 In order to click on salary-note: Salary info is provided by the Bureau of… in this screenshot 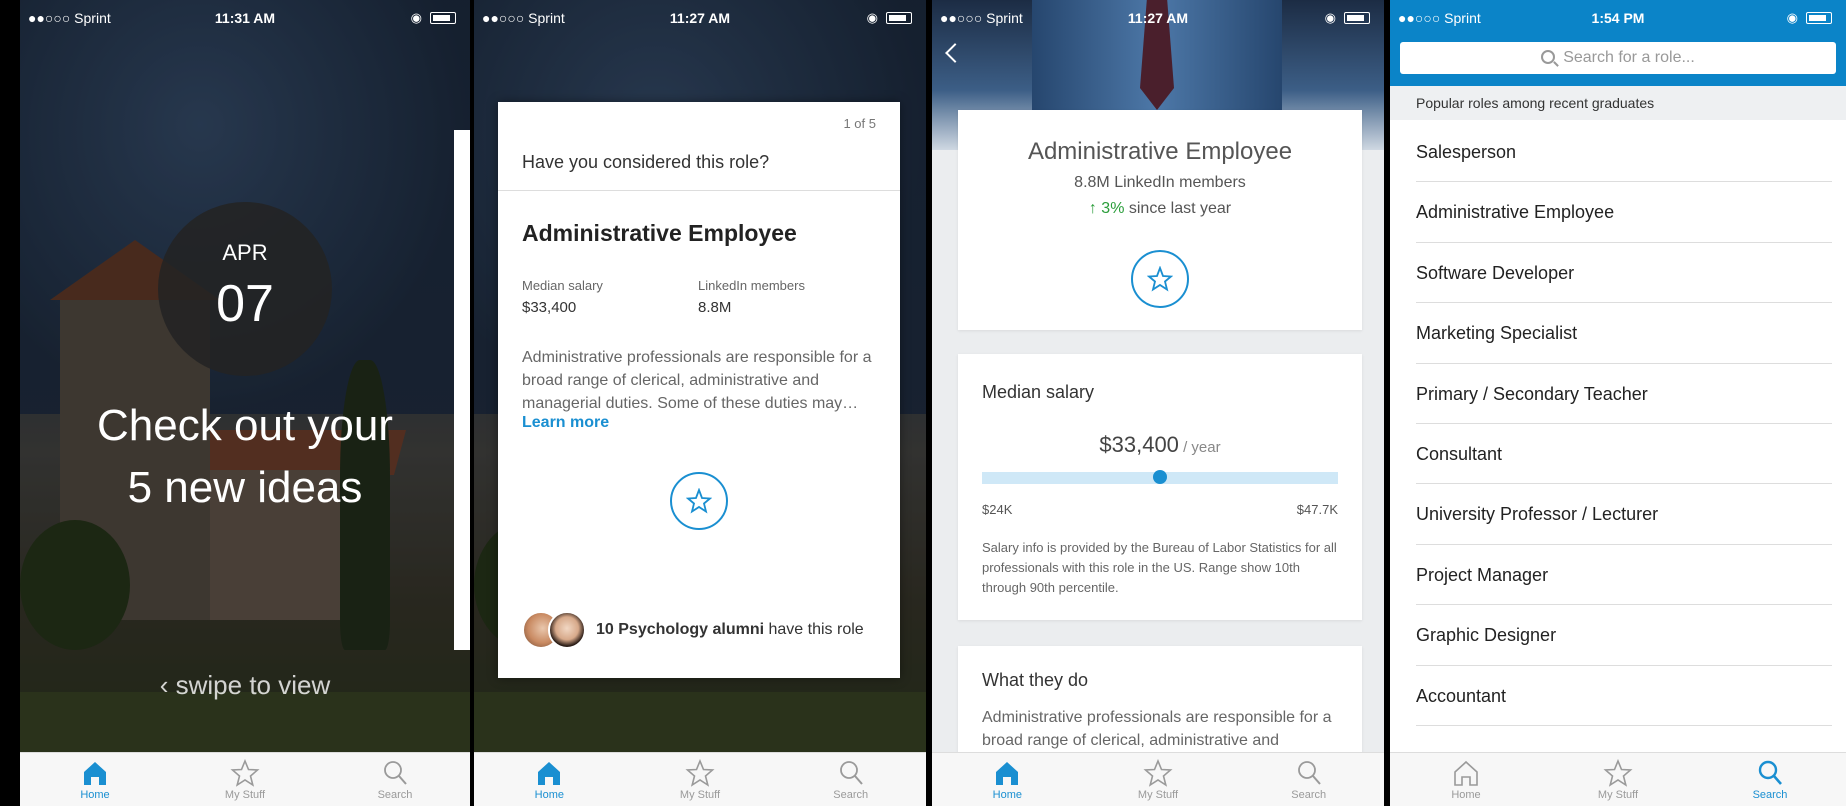, I will do `click(1159, 567)`.